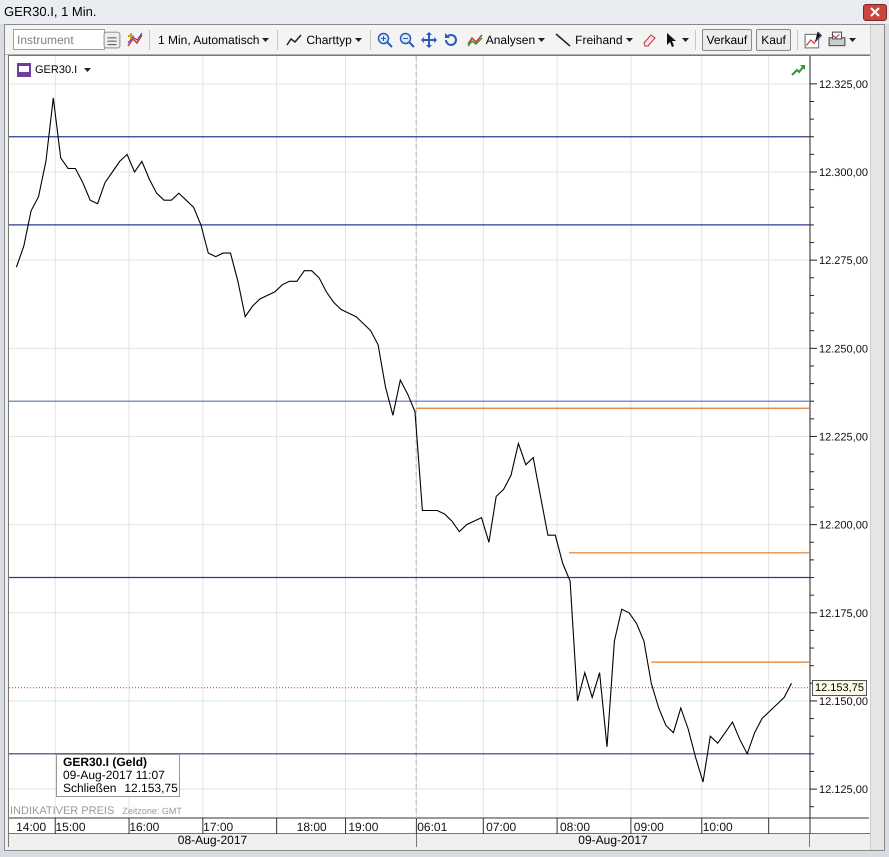 Image resolution: width=889 pixels, height=857 pixels. Describe the element at coordinates (593, 39) in the screenshot. I see `drawing-tool-dropdown: Freihand` at that location.